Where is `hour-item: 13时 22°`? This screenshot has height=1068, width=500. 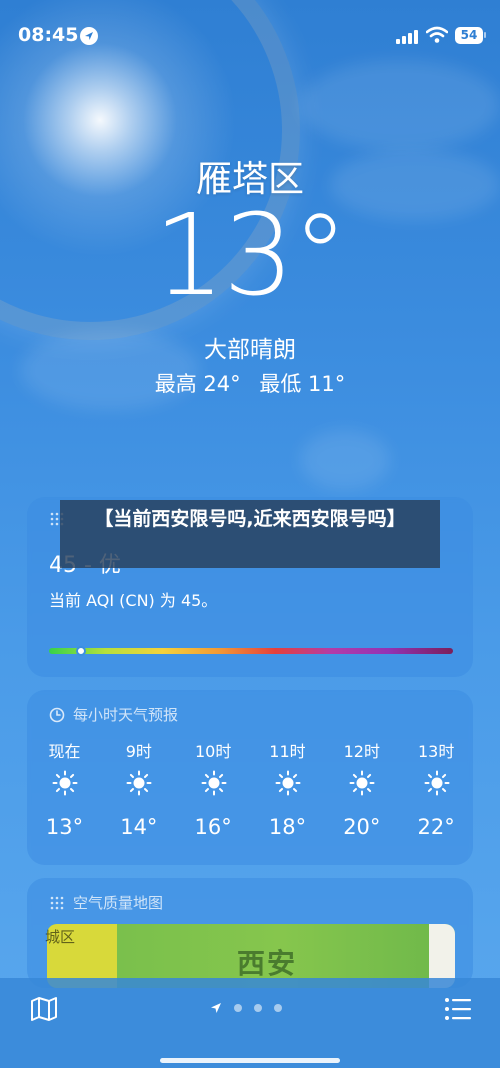
hour-item: 13时 22° is located at coordinates (436, 793).